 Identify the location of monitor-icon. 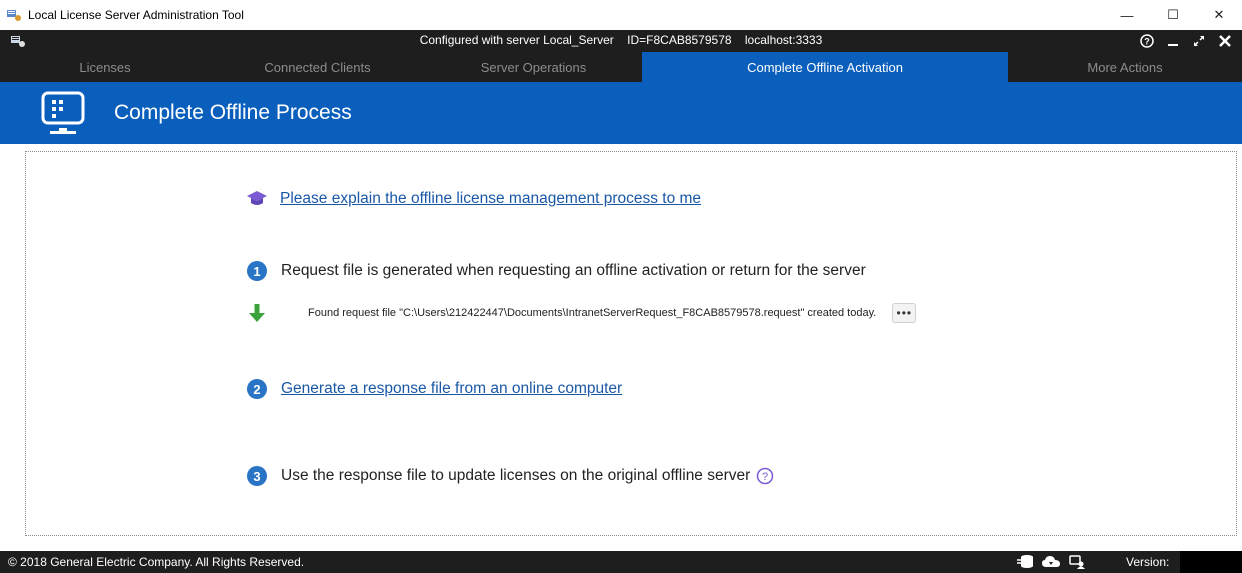
(63, 113).